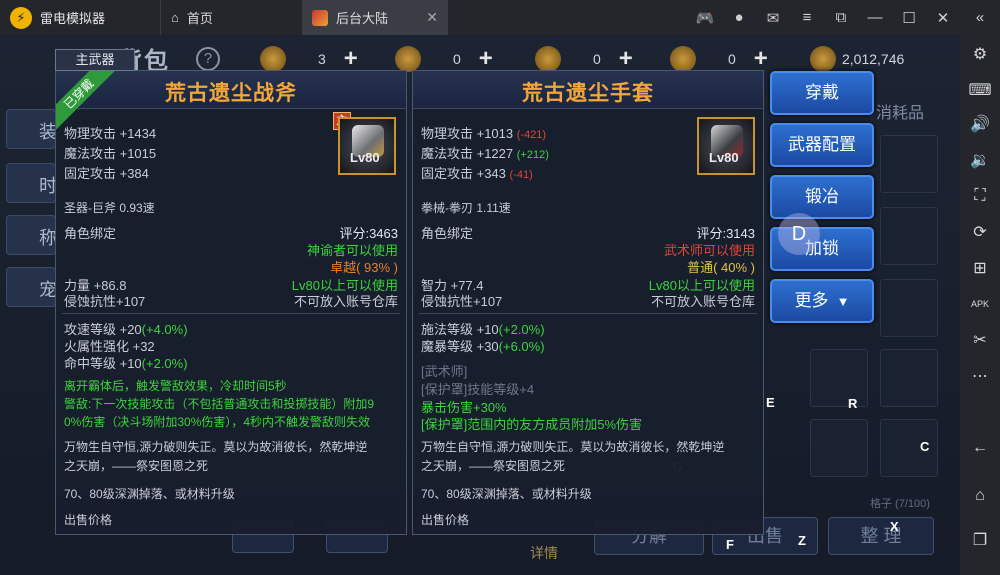 The width and height of the screenshot is (1000, 575). What do you see at coordinates (136, 466) in the screenshot?
I see `flavor-text: 之天崩，——祭安图恩之死` at bounding box center [136, 466].